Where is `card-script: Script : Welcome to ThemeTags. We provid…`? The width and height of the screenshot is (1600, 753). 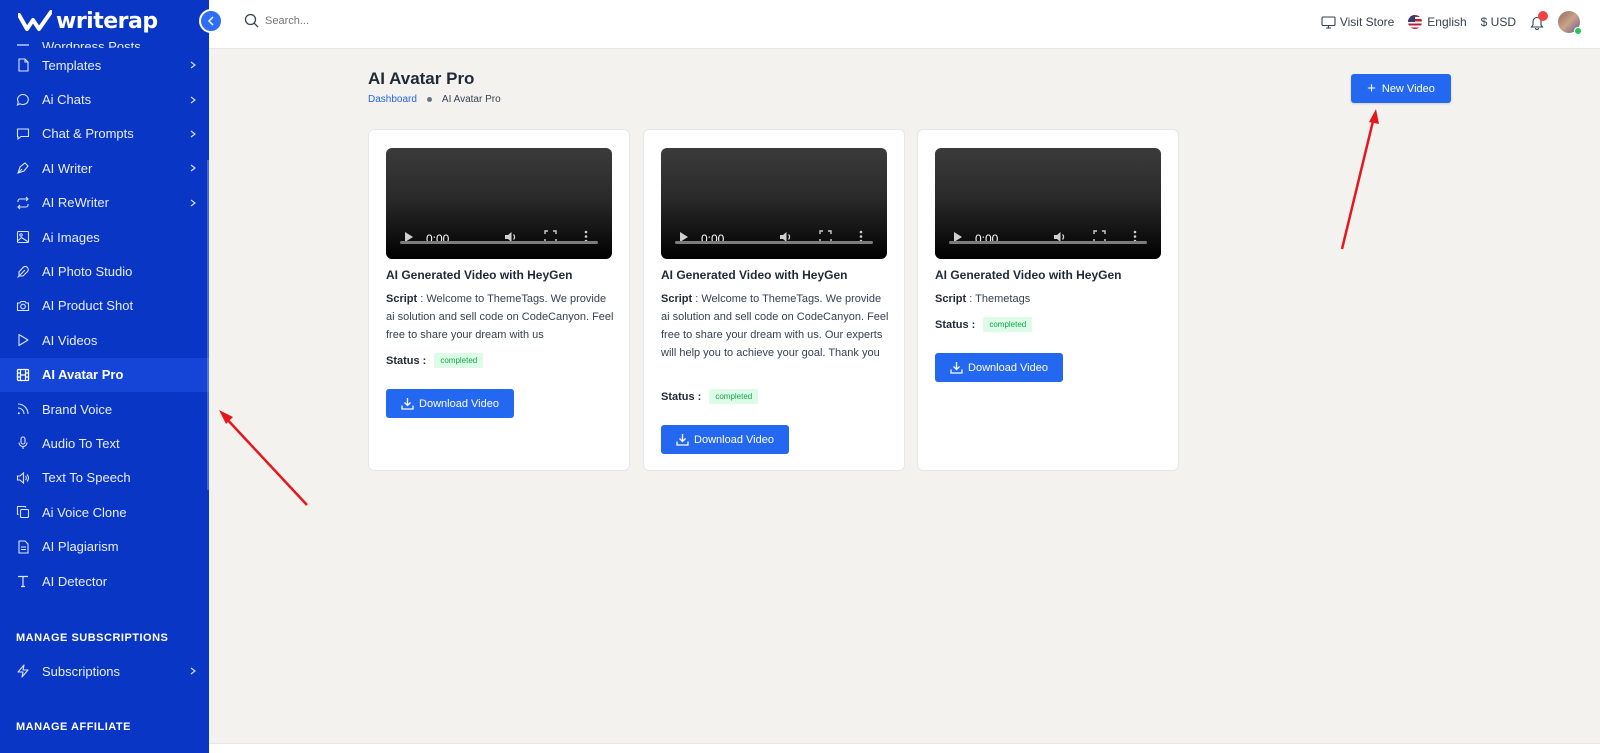
card-script: Script : Welcome to ThemeTags. We provid… is located at coordinates (500, 317).